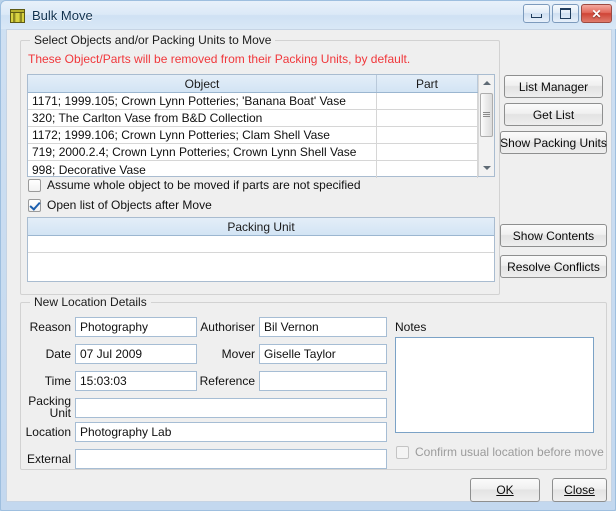  What do you see at coordinates (48, 459) in the screenshot?
I see `external-label: External` at bounding box center [48, 459].